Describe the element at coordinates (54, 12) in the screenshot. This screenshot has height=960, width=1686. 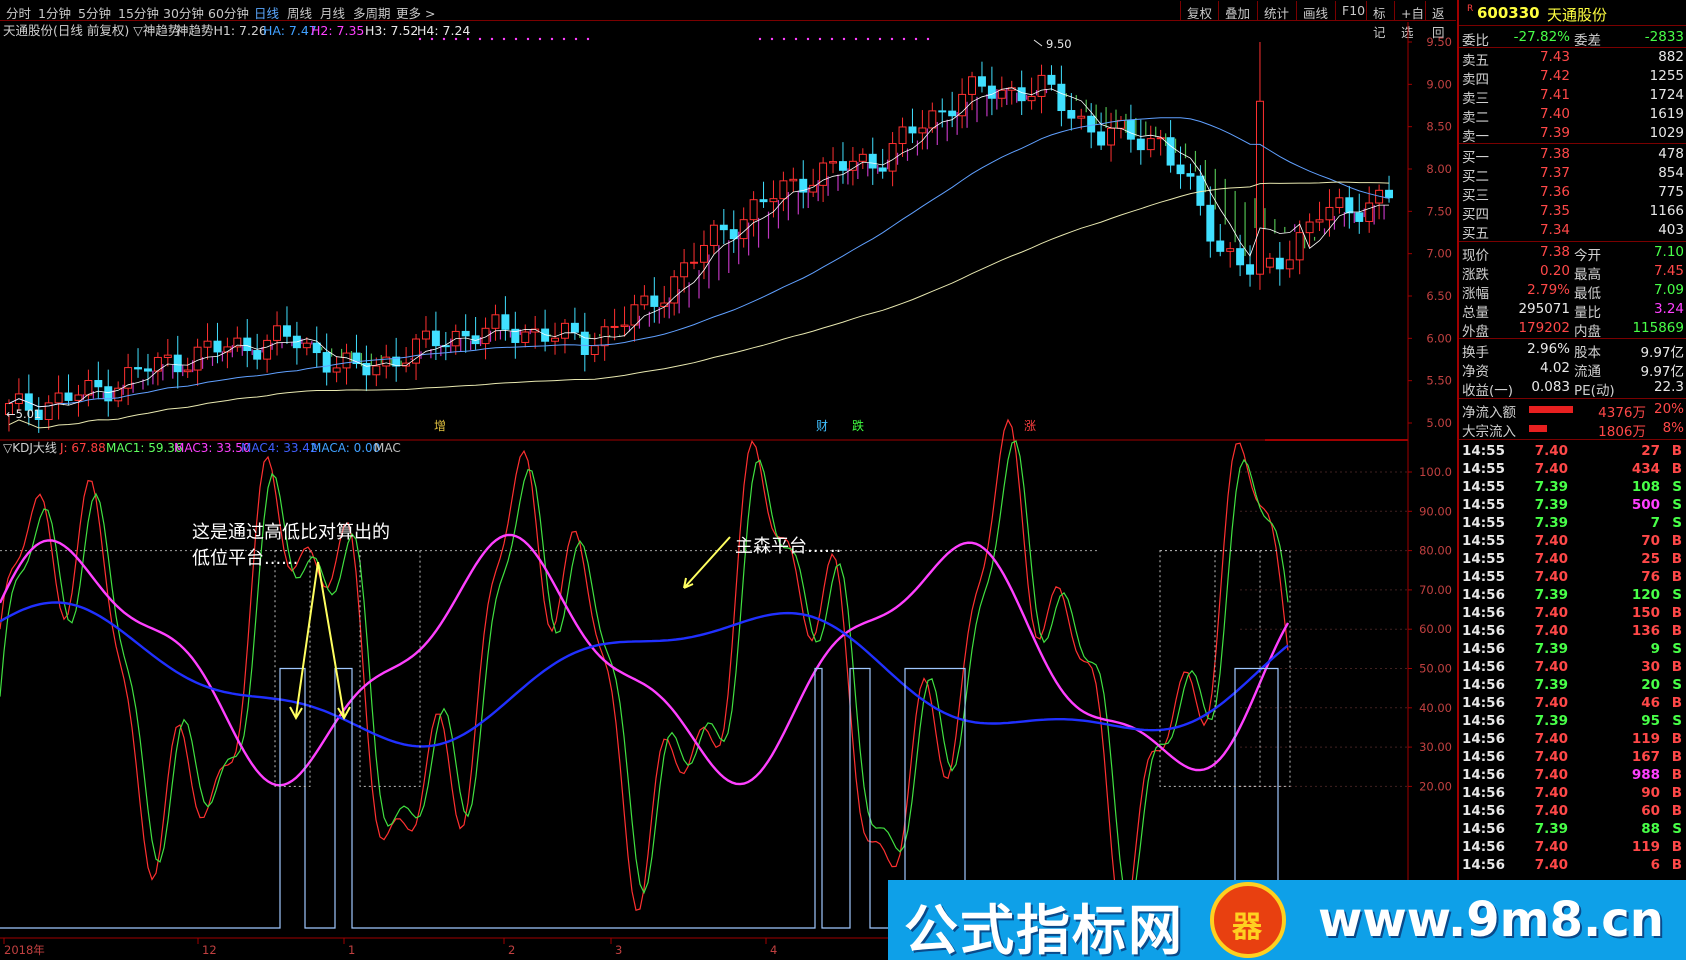
I see `period-tab: 1分钟` at that location.